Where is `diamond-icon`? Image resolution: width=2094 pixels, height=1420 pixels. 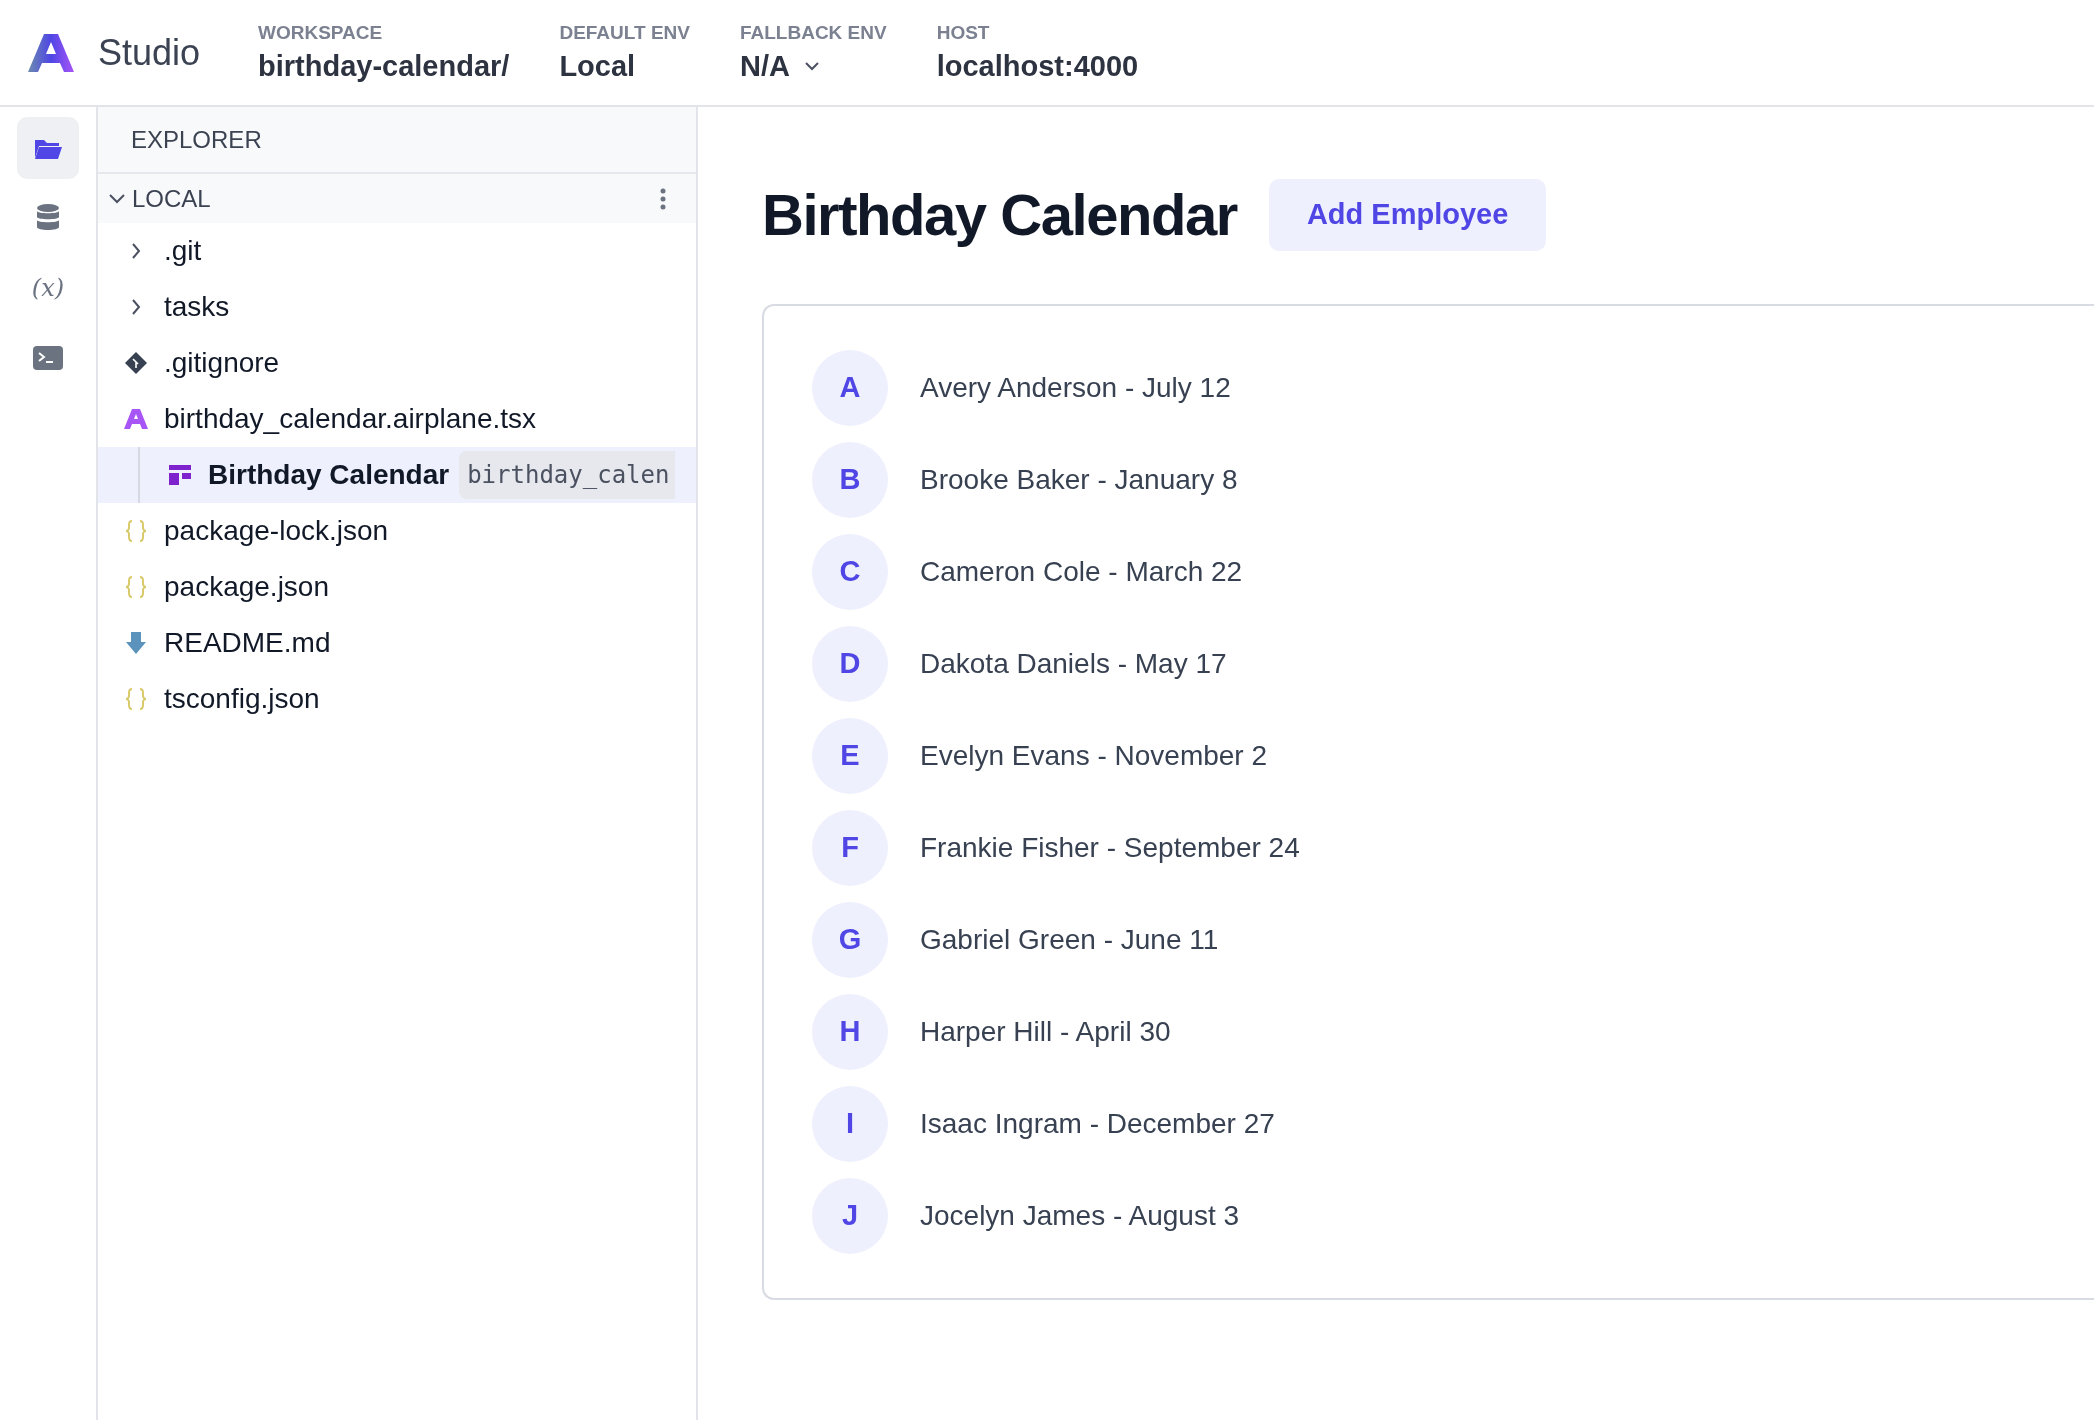
diamond-icon is located at coordinates (136, 363).